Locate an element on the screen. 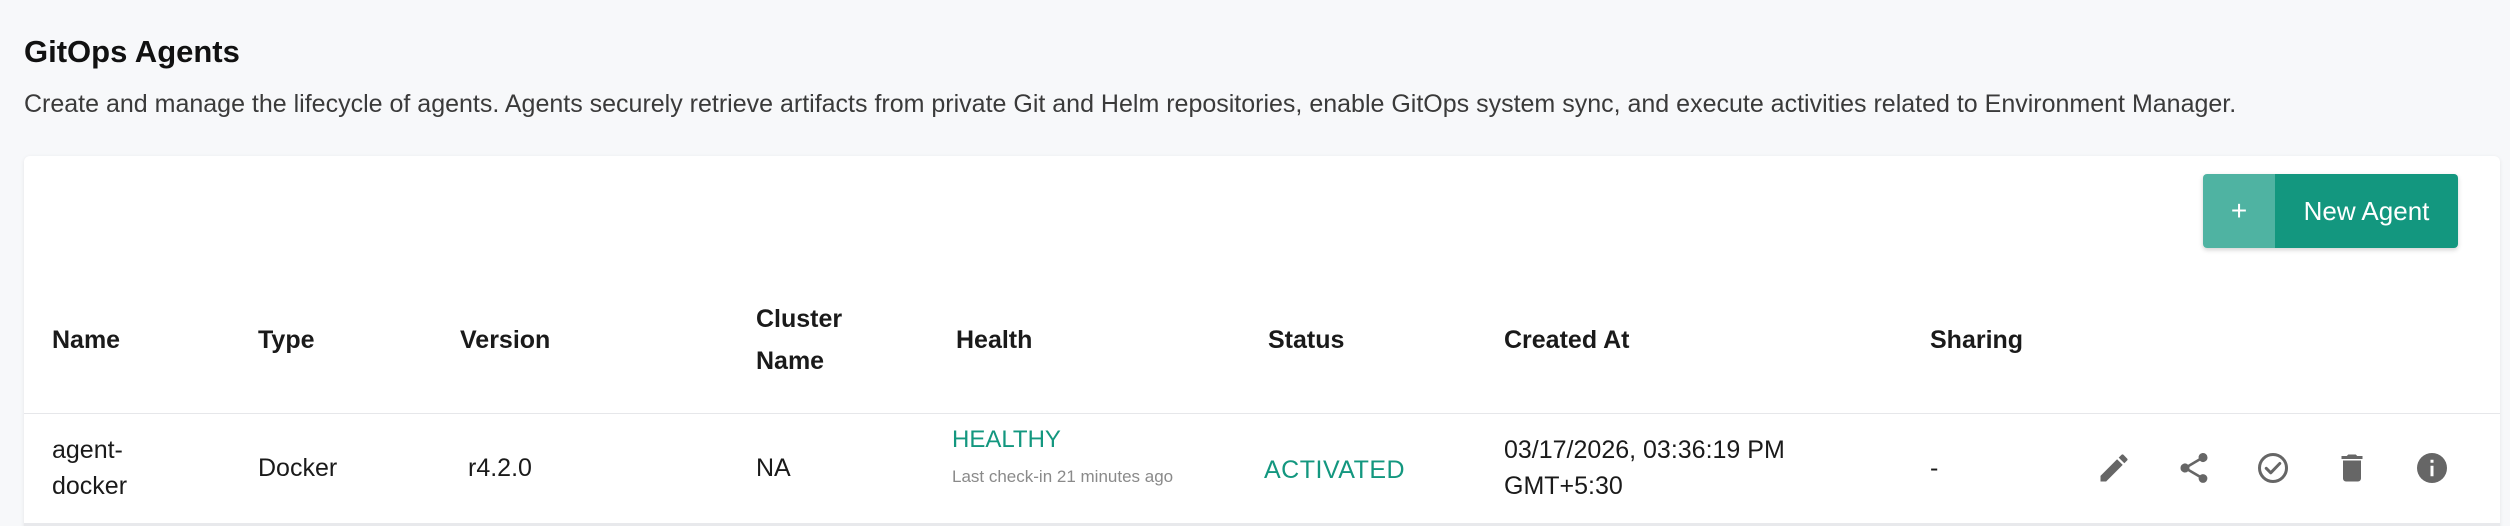 The width and height of the screenshot is (2510, 526). column-header-health: Health is located at coordinates (994, 340).